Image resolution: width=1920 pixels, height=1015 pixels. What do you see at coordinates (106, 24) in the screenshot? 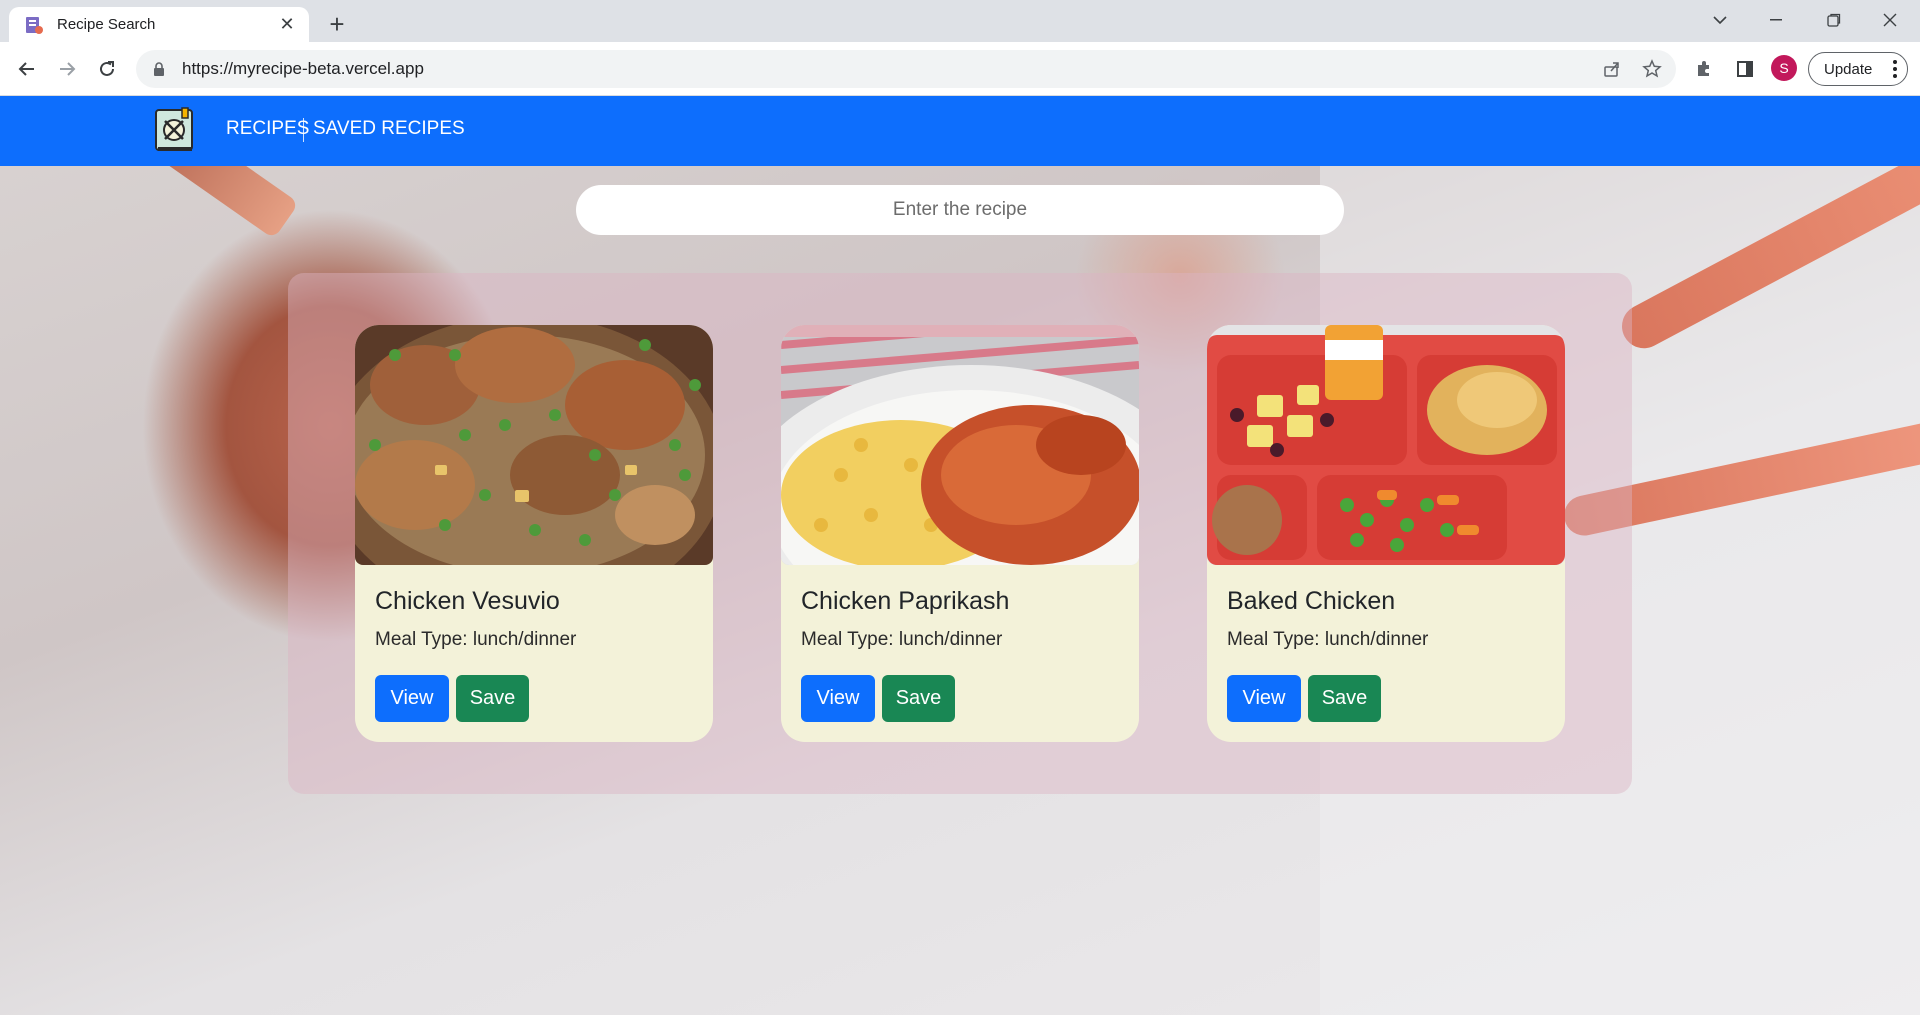
I see `tab-title: Recipe Search` at bounding box center [106, 24].